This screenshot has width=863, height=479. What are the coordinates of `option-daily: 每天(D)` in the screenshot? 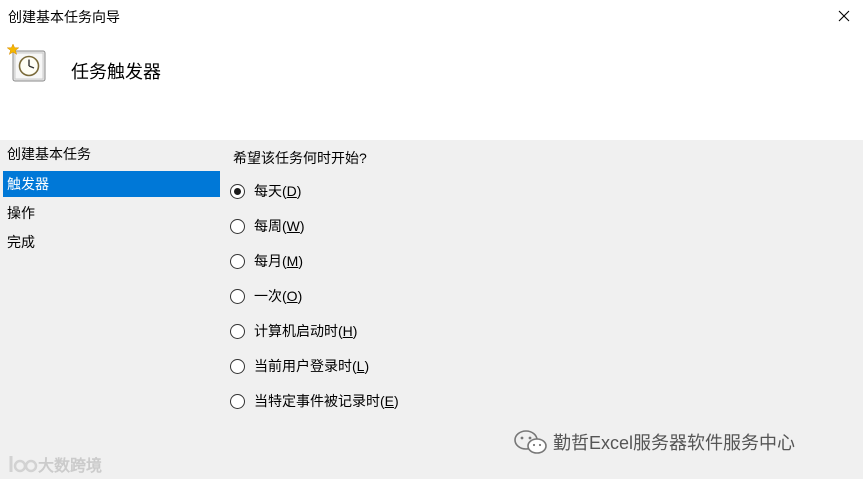 It's located at (265, 191).